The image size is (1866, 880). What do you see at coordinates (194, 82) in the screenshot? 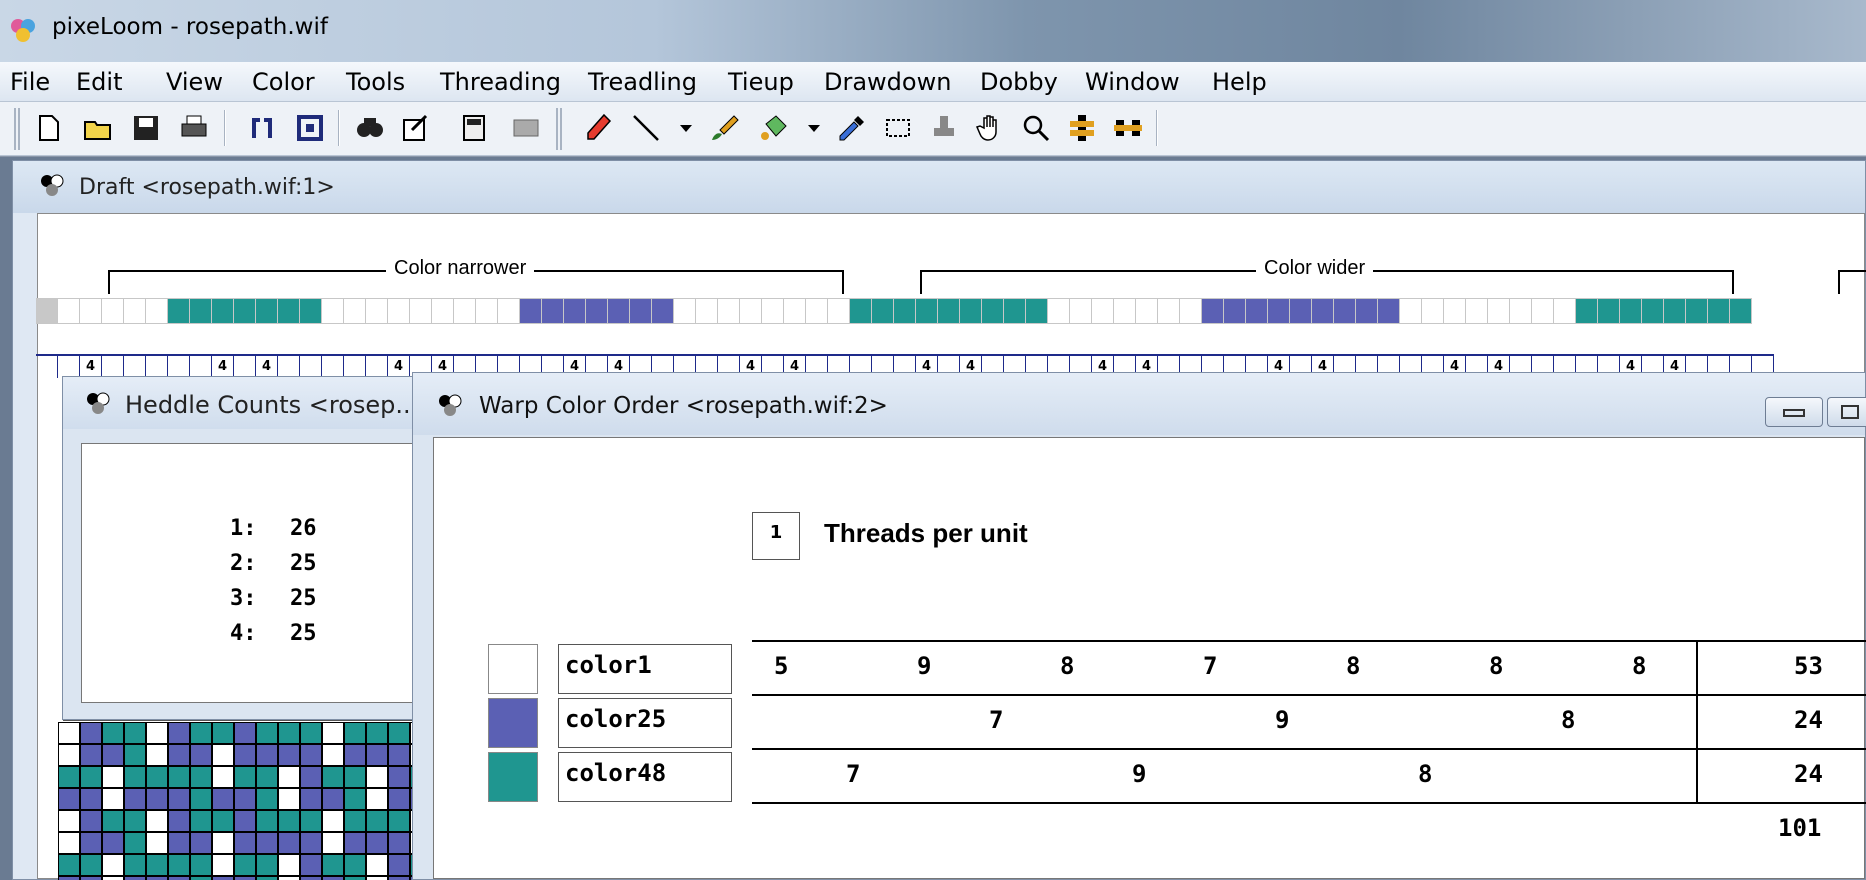
I see `menu-view: View` at bounding box center [194, 82].